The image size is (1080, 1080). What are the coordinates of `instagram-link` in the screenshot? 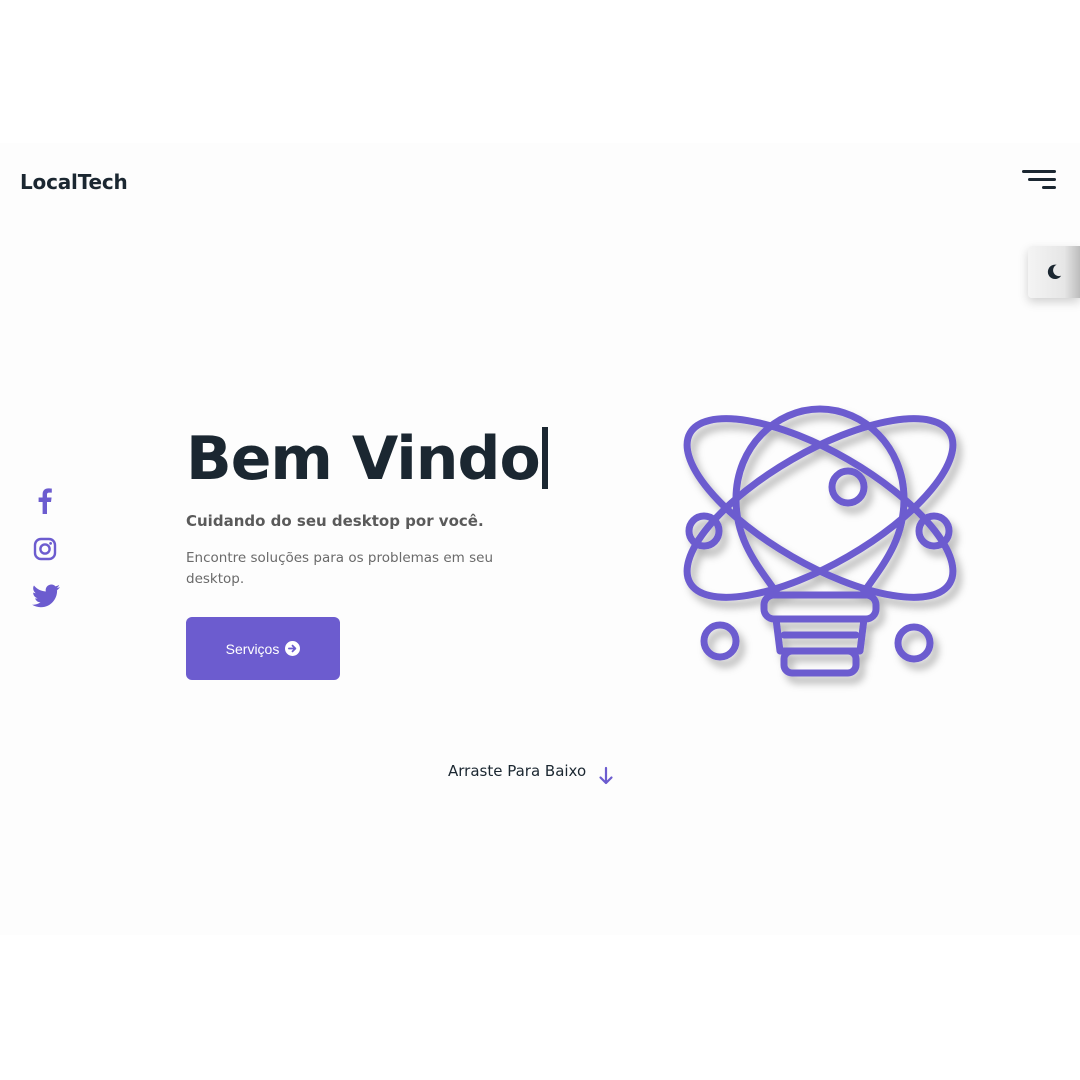 It's located at (45, 549).